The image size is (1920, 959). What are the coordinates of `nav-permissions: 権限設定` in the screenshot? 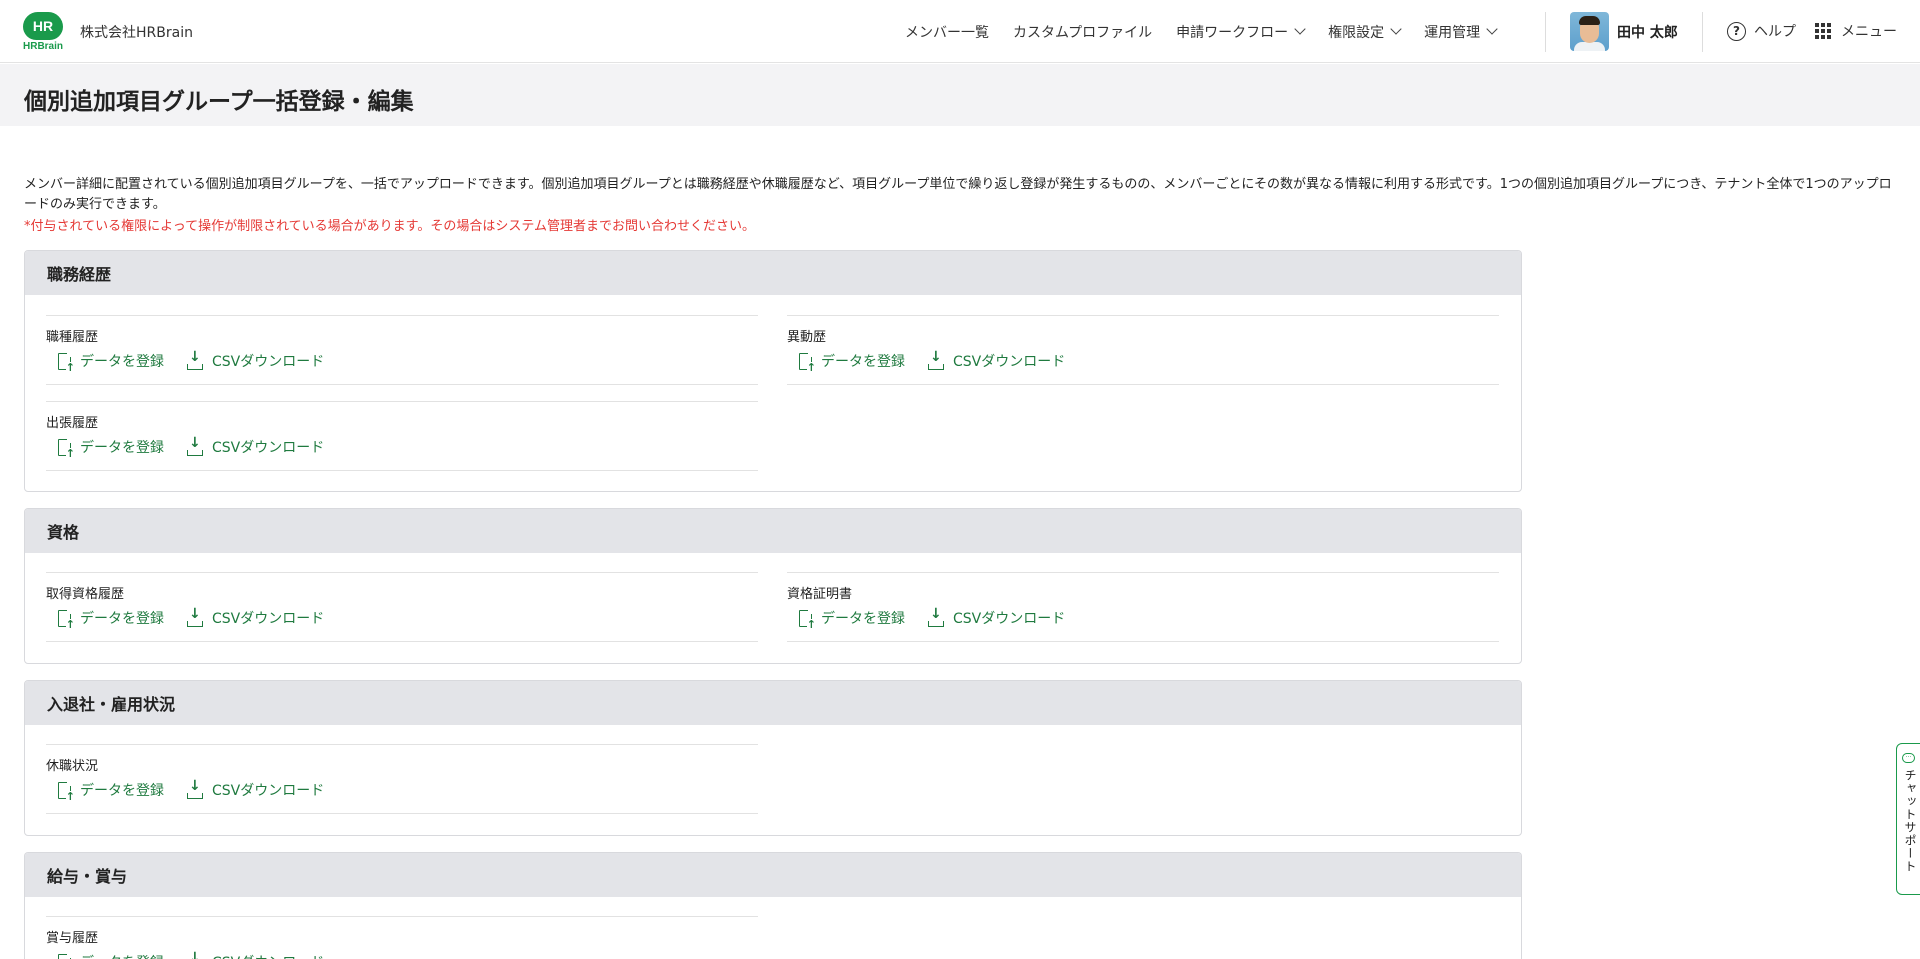 It's located at (1365, 32).